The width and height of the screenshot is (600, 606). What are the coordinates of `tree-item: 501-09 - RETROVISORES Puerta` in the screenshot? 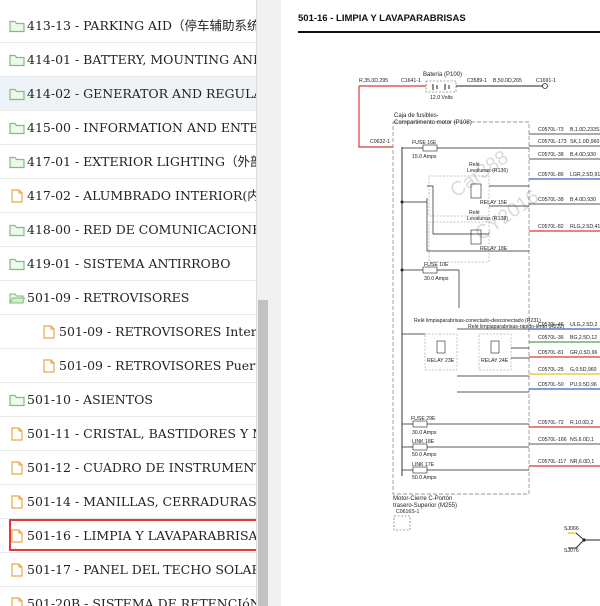 It's located at (128, 366).